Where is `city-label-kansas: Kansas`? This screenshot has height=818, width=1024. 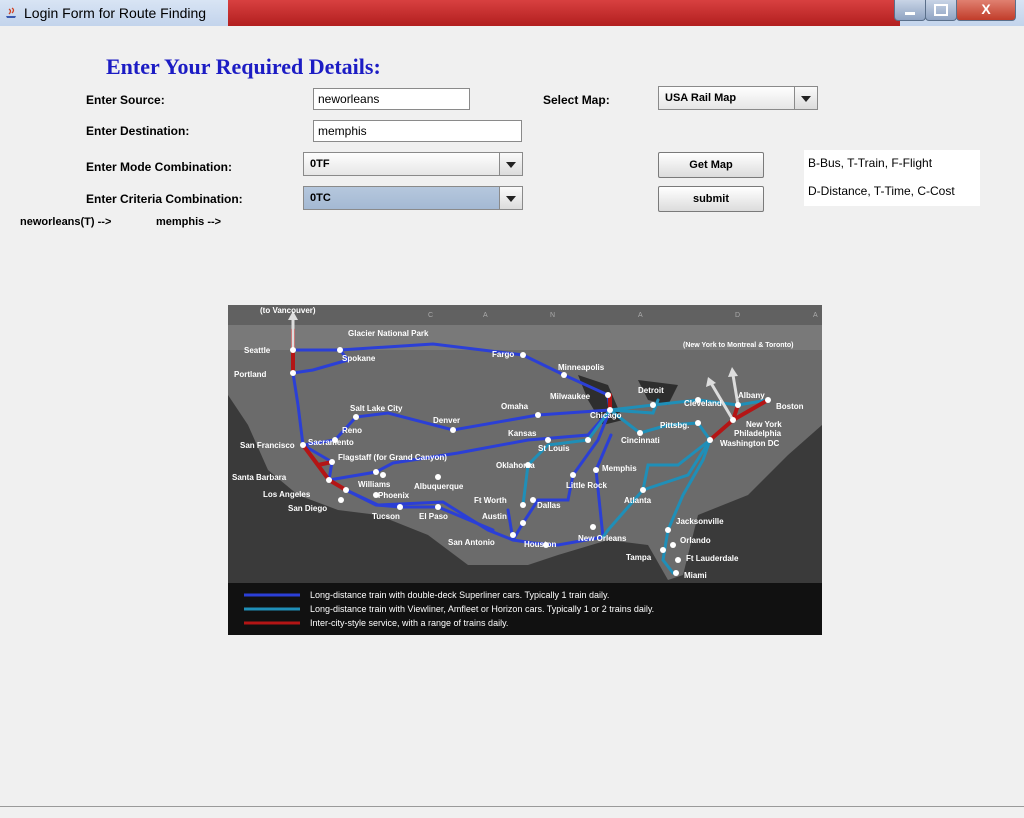 city-label-kansas: Kansas is located at coordinates (522, 433).